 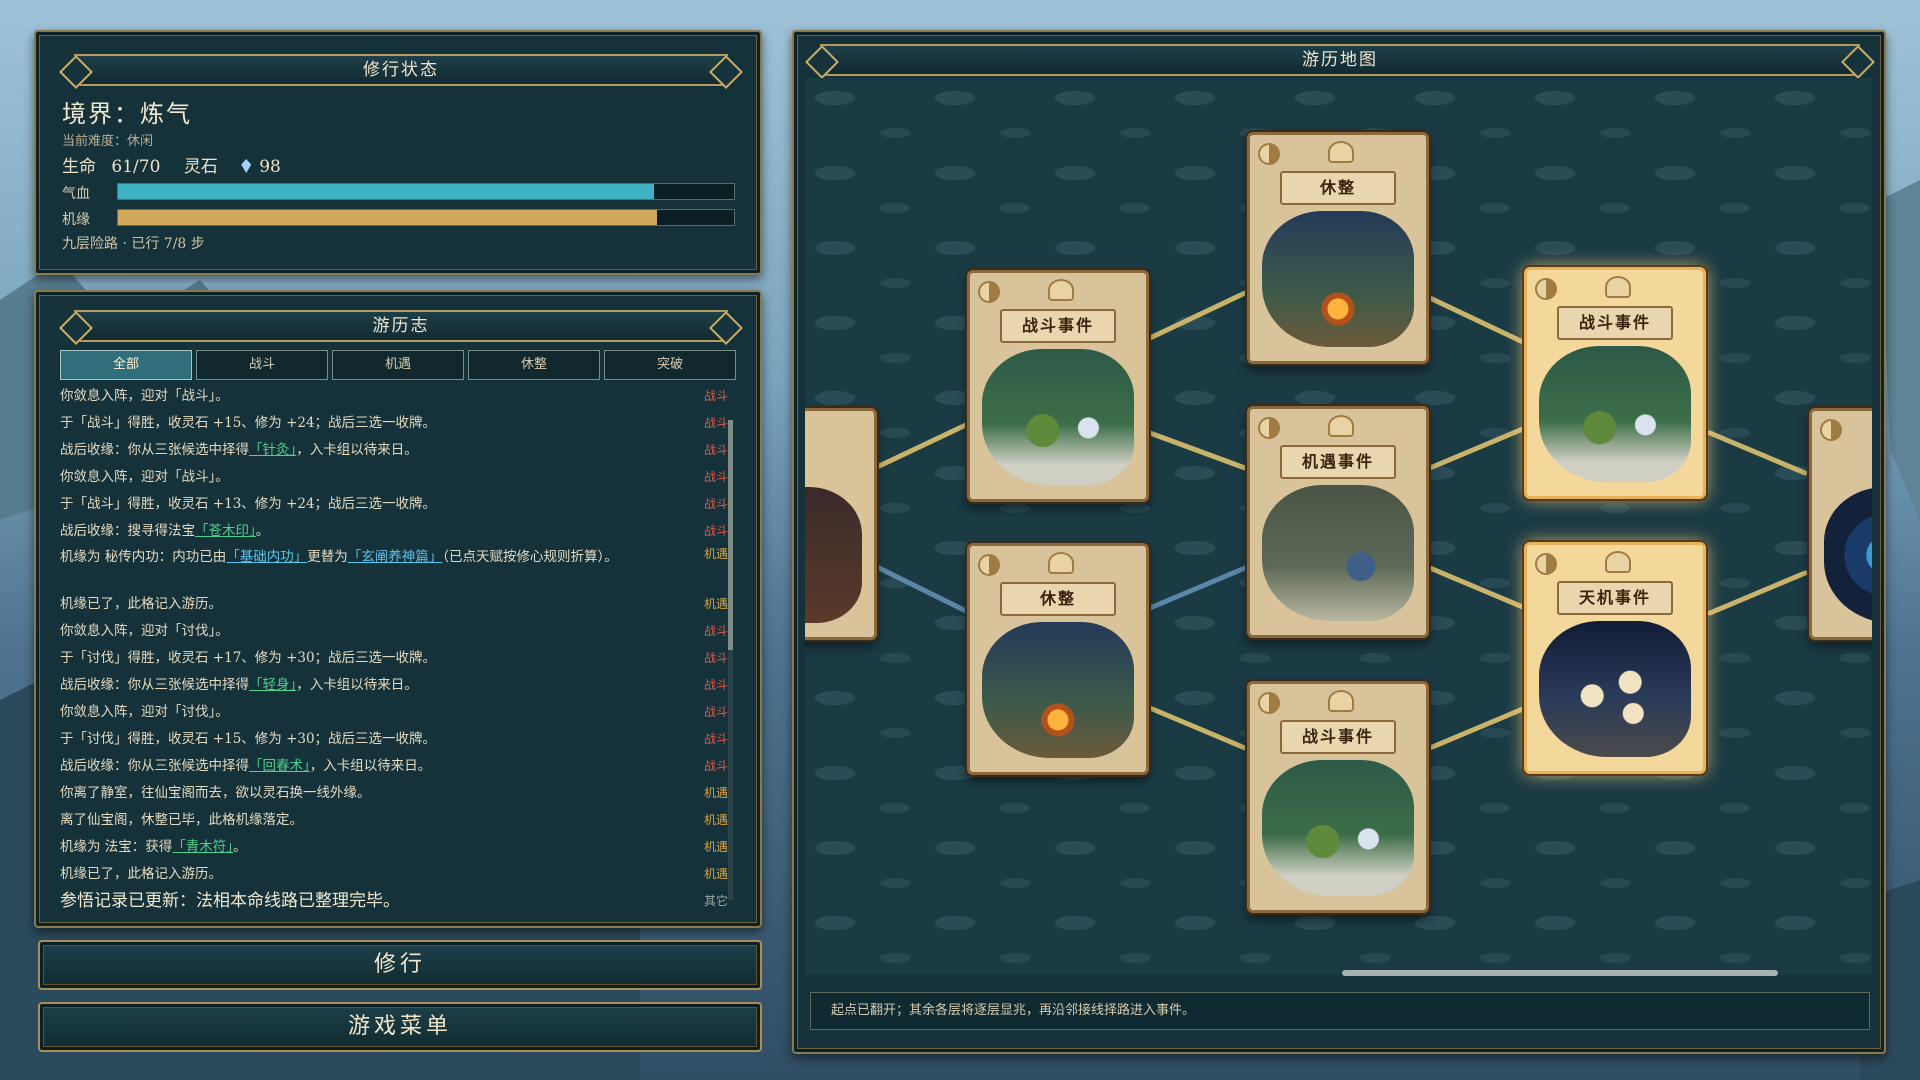 I want to click on journal-tab: 战斗, so click(x=262, y=365).